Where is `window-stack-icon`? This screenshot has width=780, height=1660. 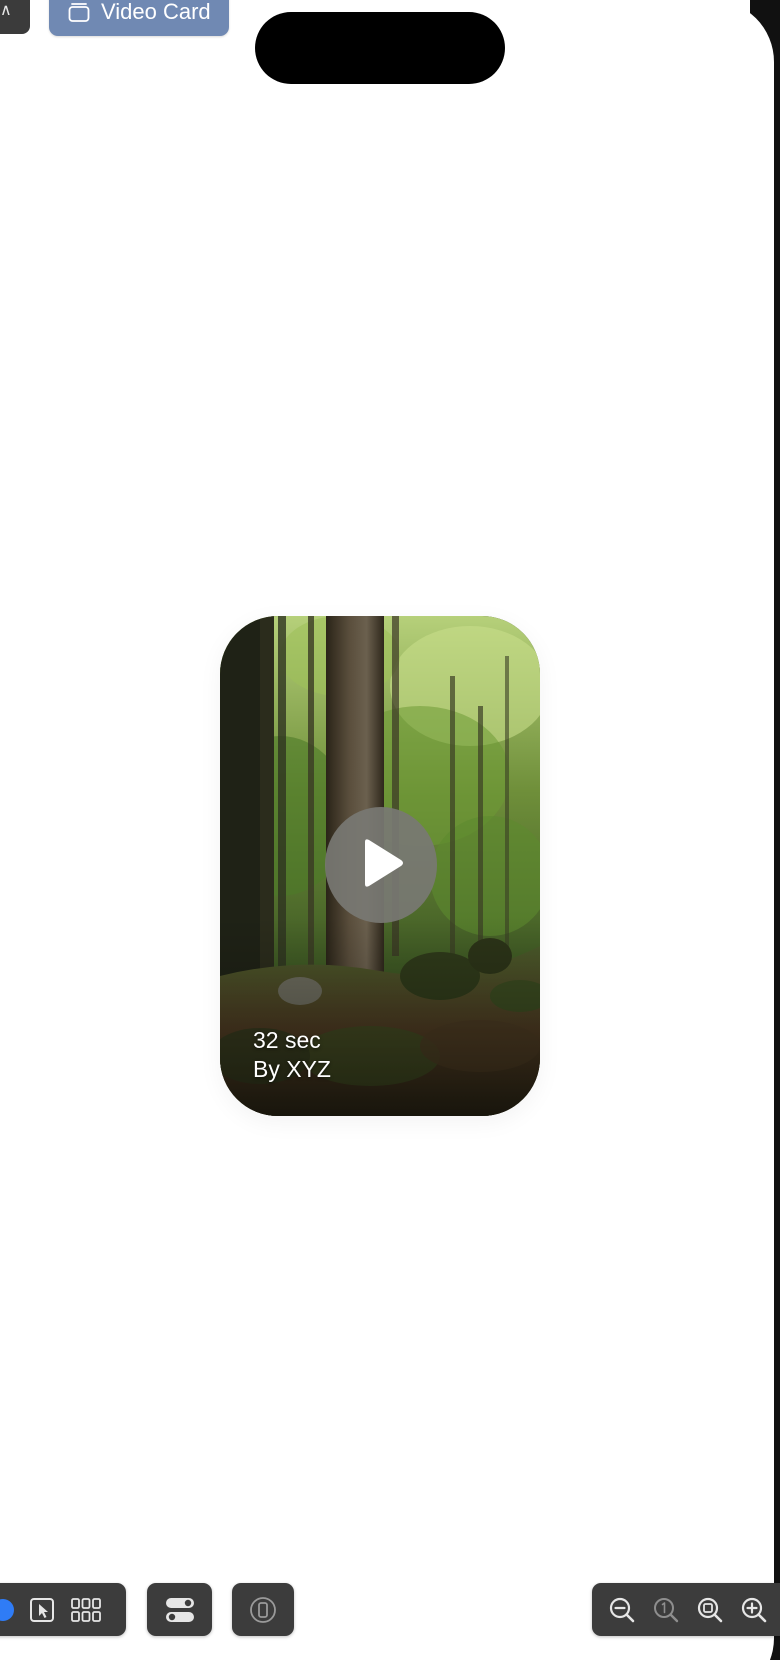
window-stack-icon is located at coordinates (79, 12).